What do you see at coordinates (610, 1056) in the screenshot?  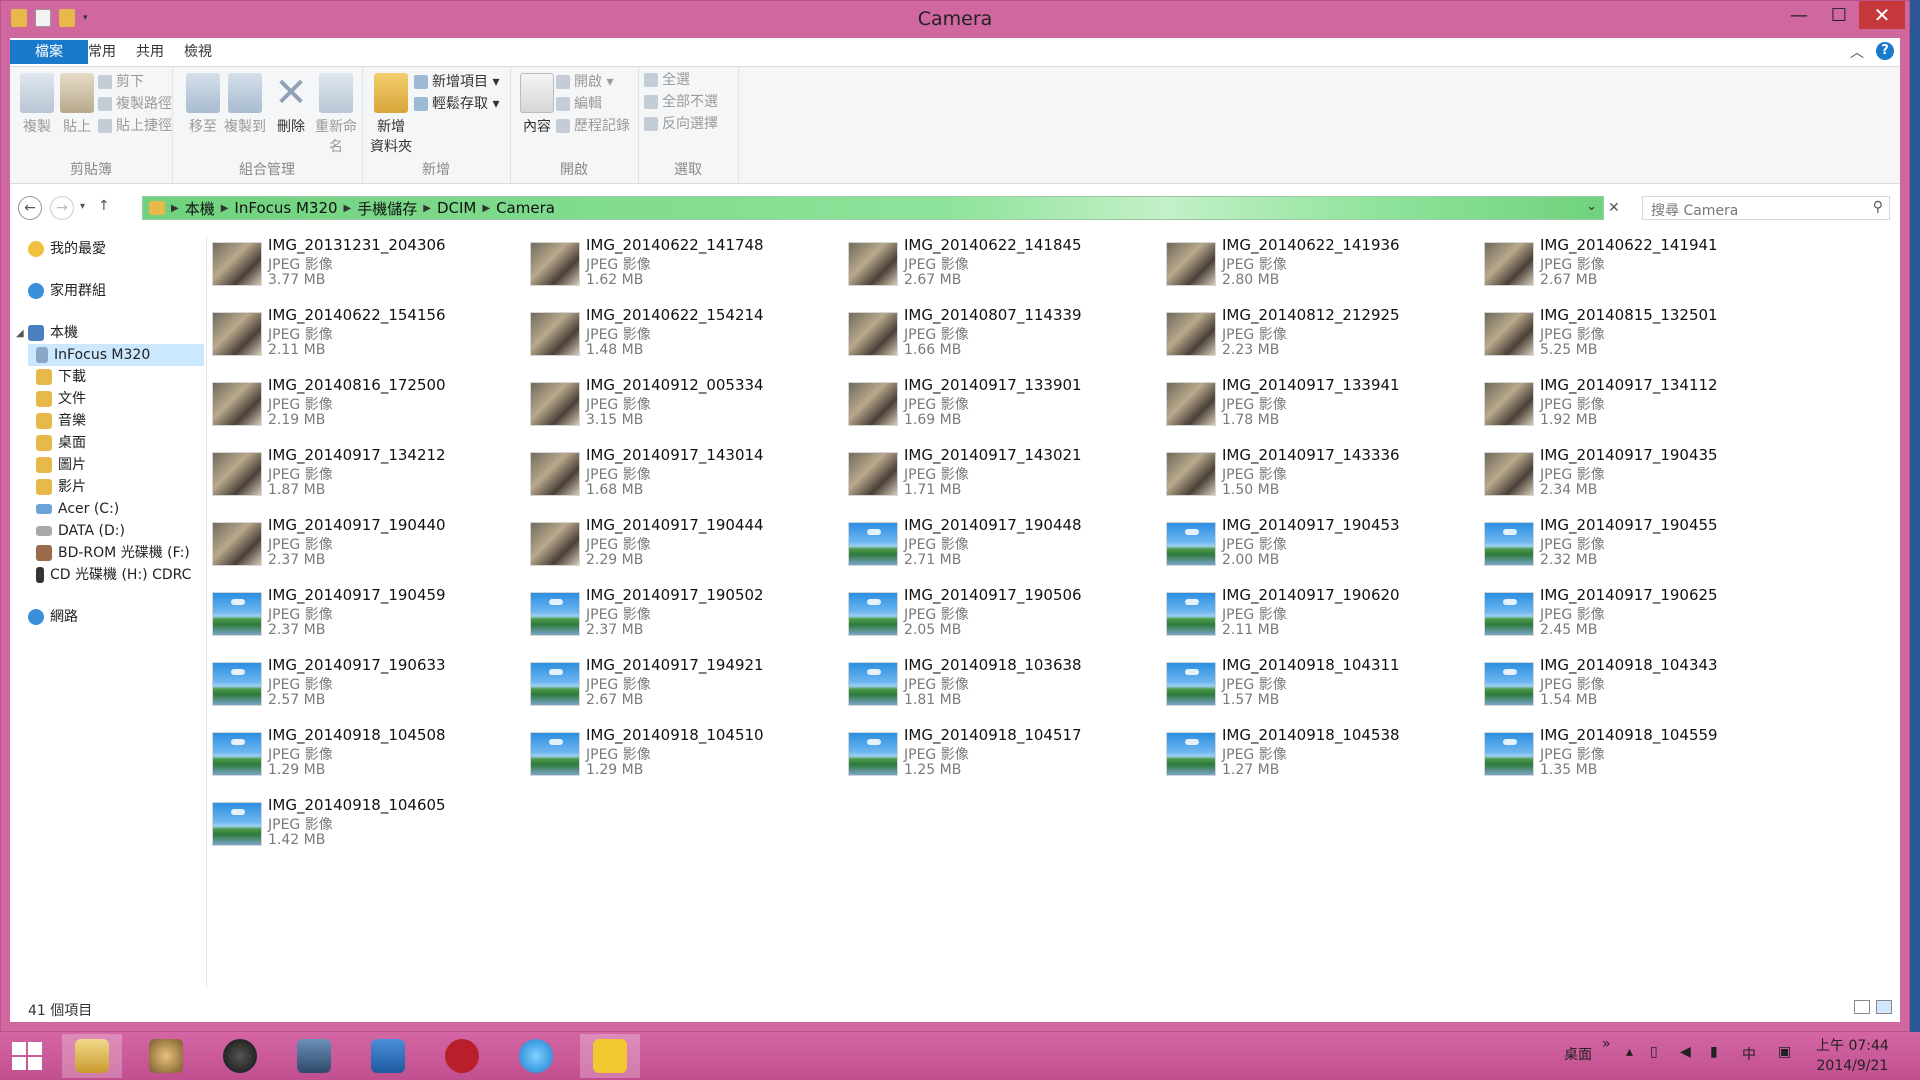 I see `taskbar-app-quickview` at bounding box center [610, 1056].